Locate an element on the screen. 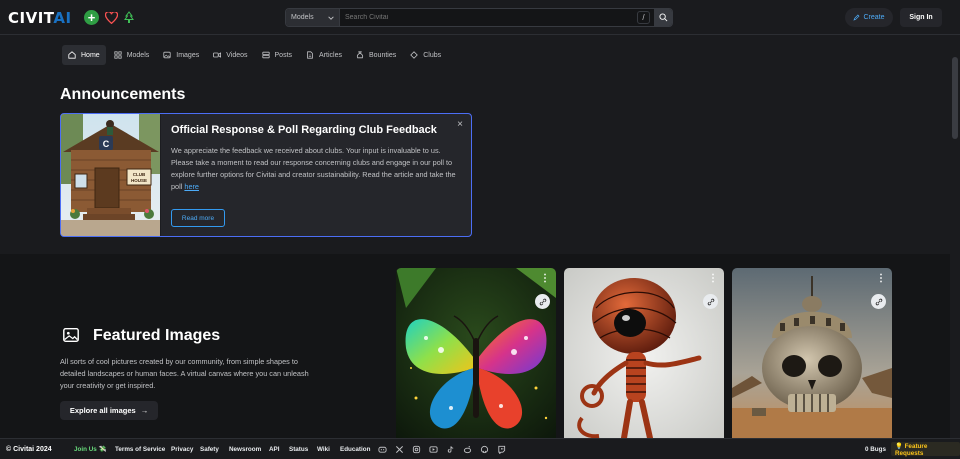  nav-label: Home is located at coordinates (90, 55).